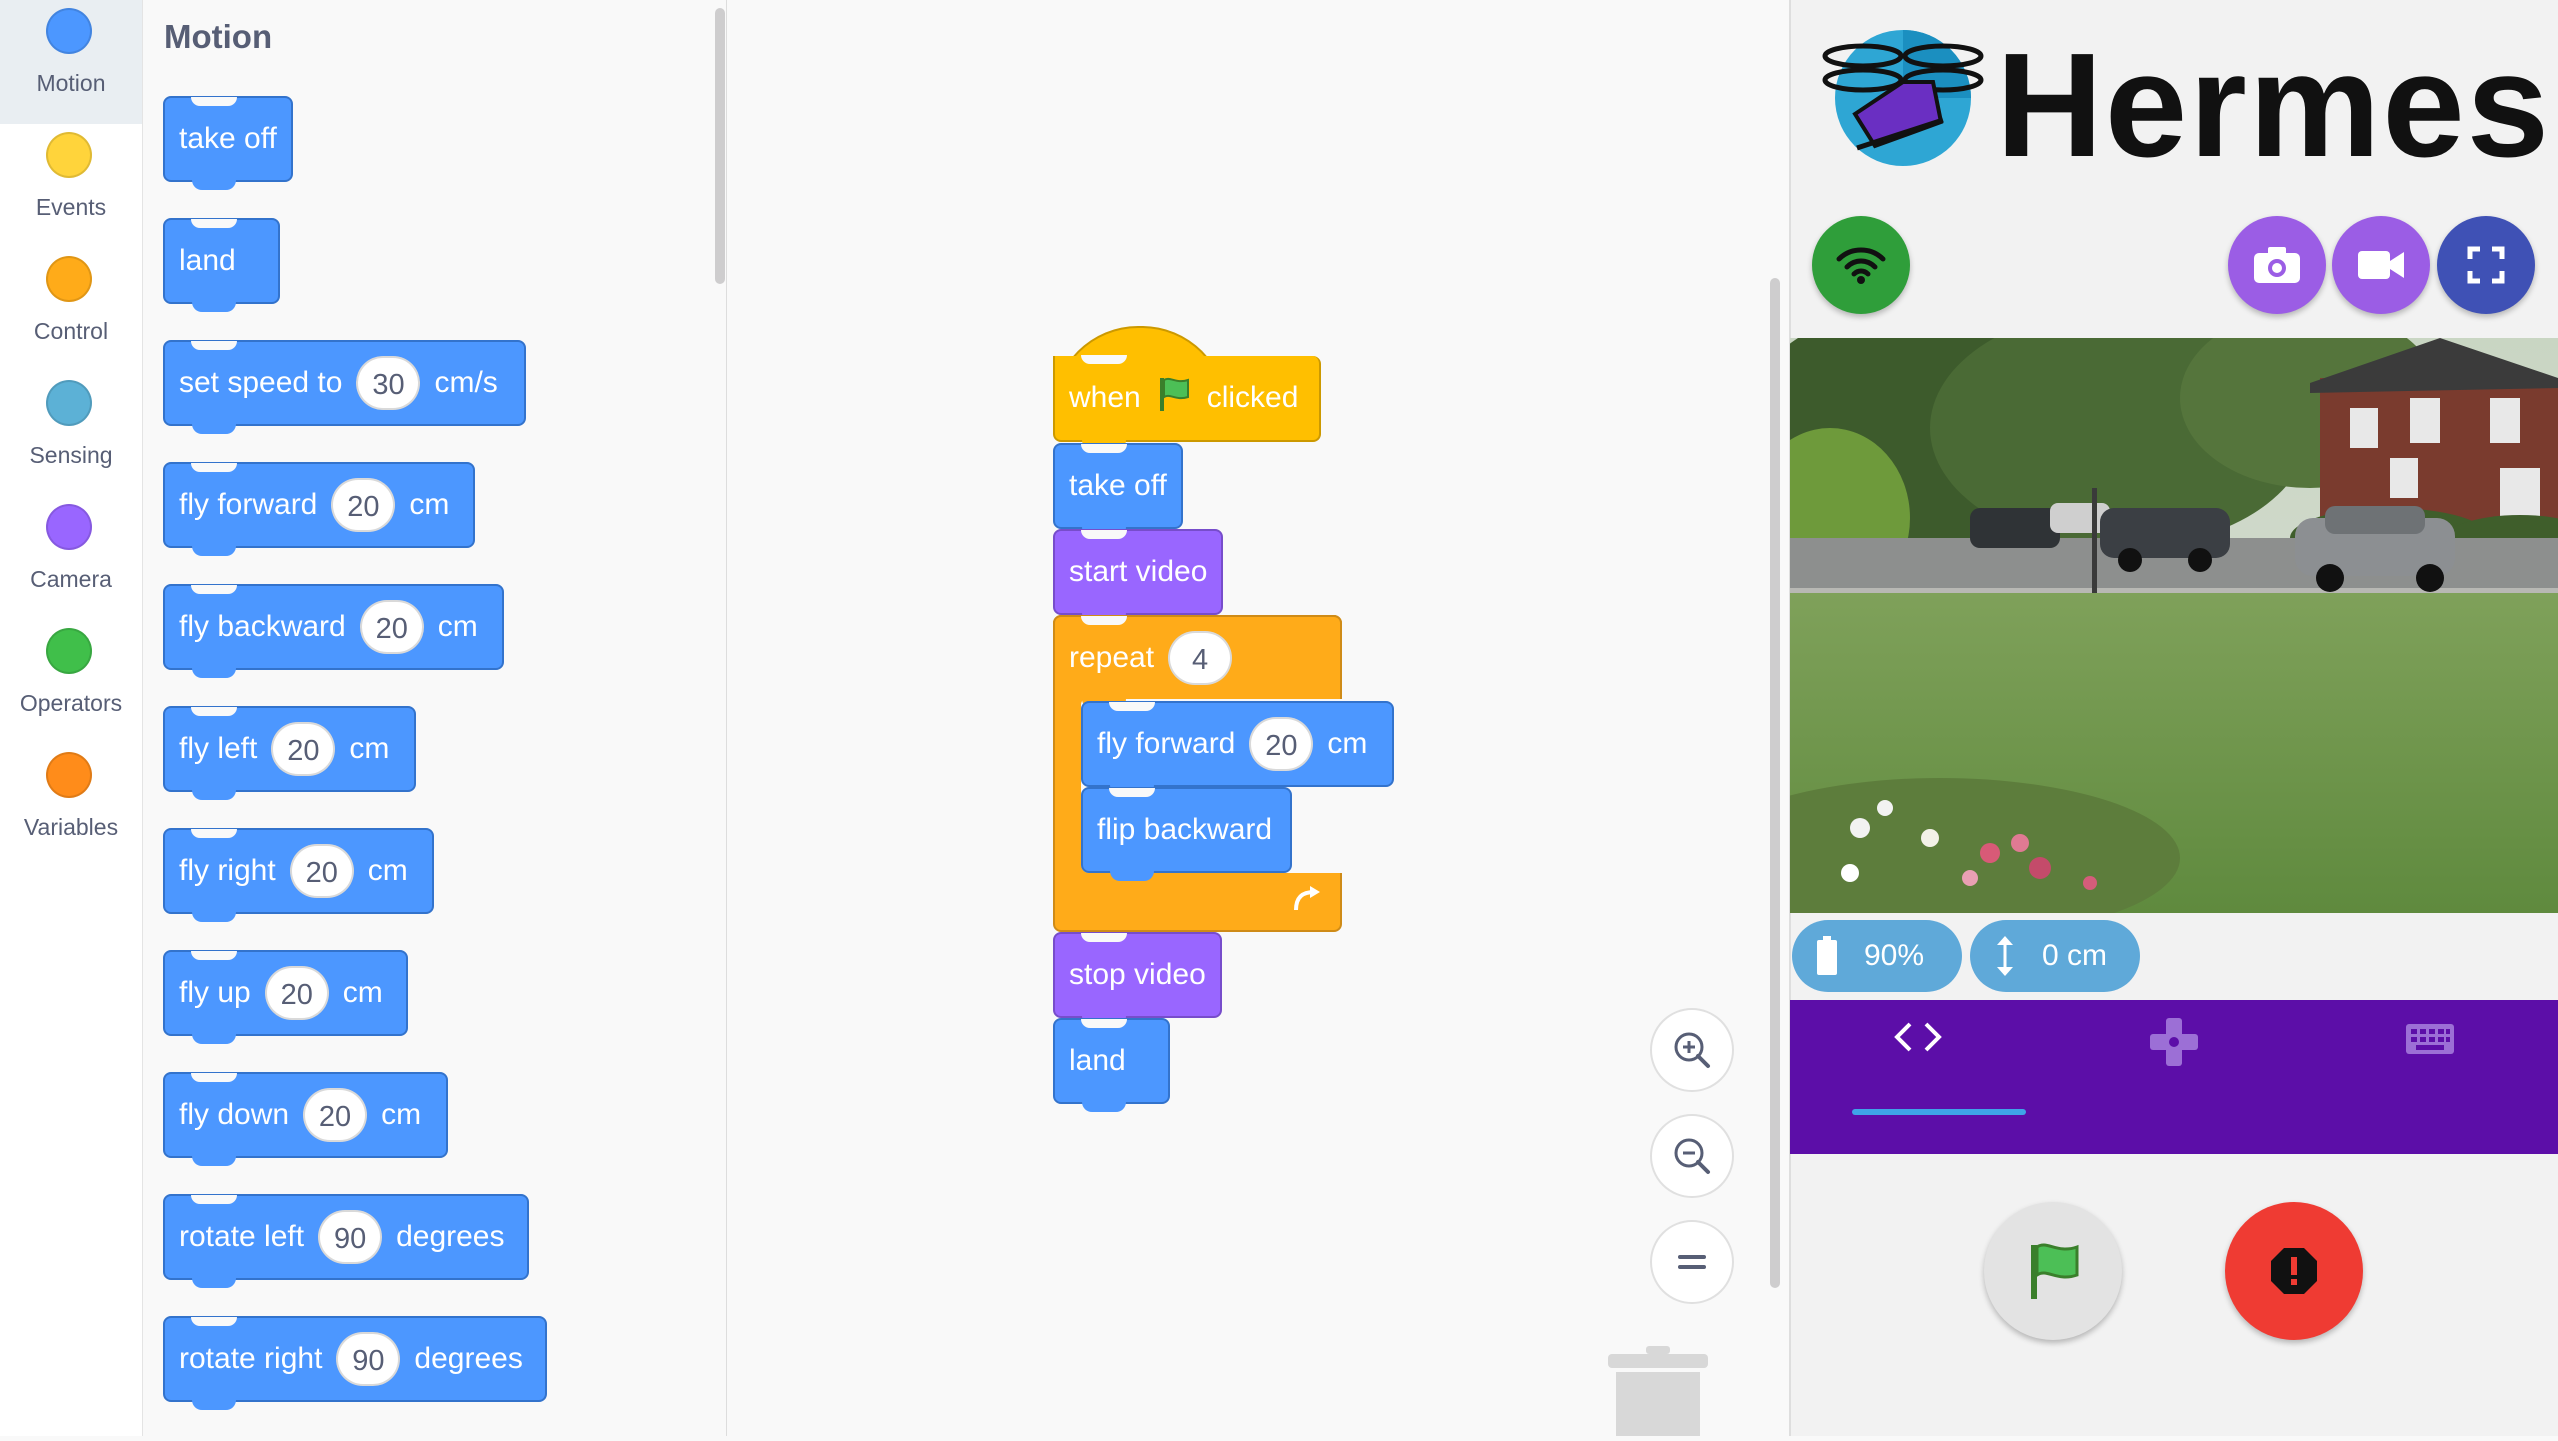 The height and width of the screenshot is (1441, 2558). I want to click on block-label: rotate right, so click(251, 1358).